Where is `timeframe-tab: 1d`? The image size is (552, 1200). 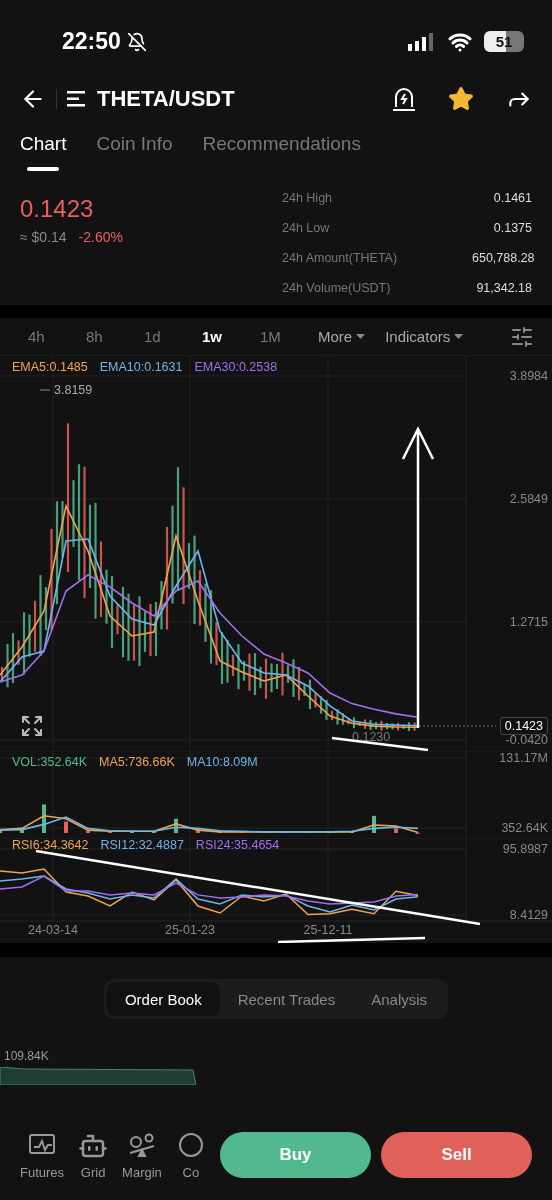
timeframe-tab: 1d is located at coordinates (173, 337).